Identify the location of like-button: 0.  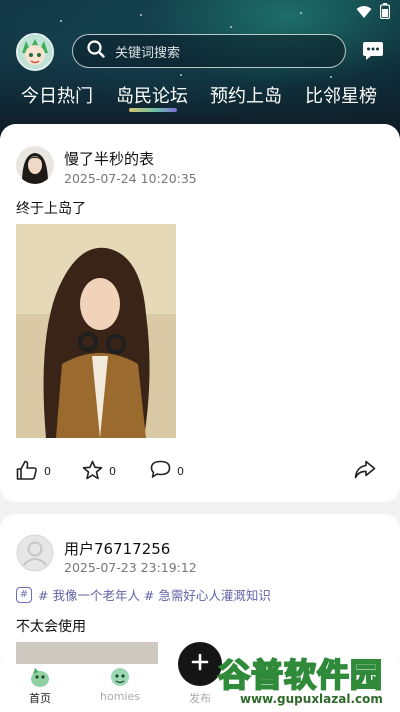
(33, 471).